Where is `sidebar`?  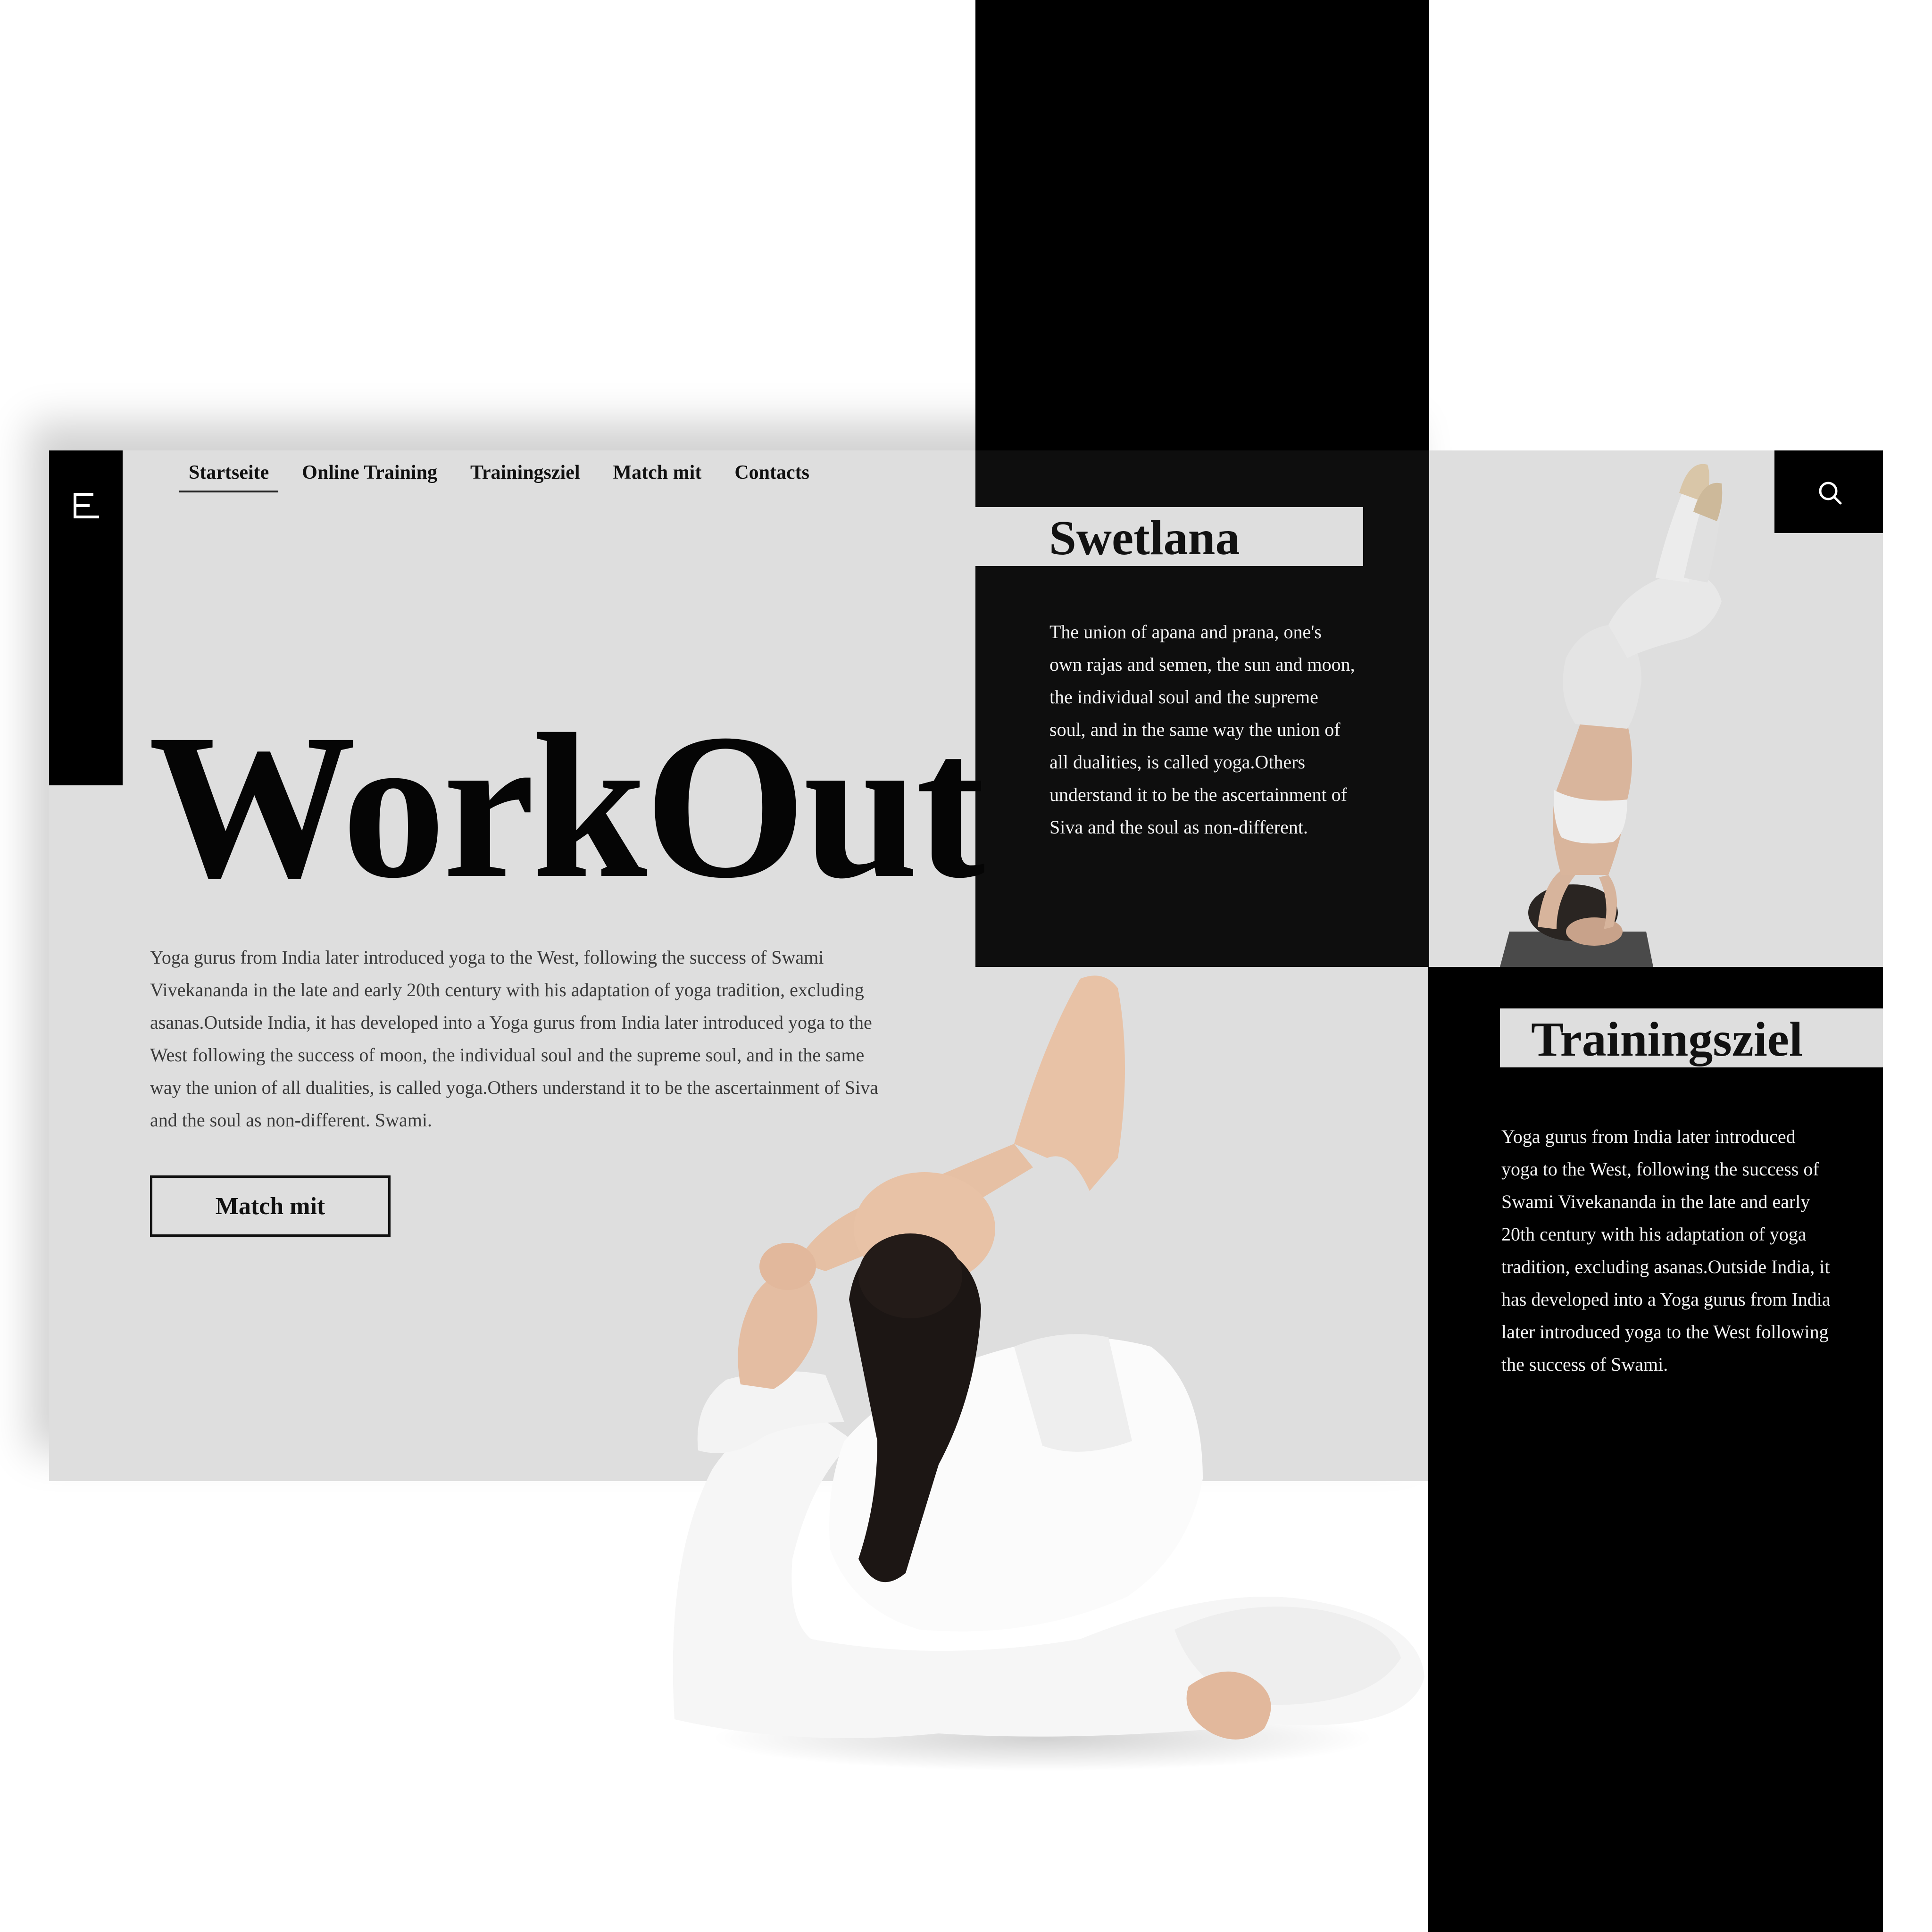
sidebar is located at coordinates (86, 617).